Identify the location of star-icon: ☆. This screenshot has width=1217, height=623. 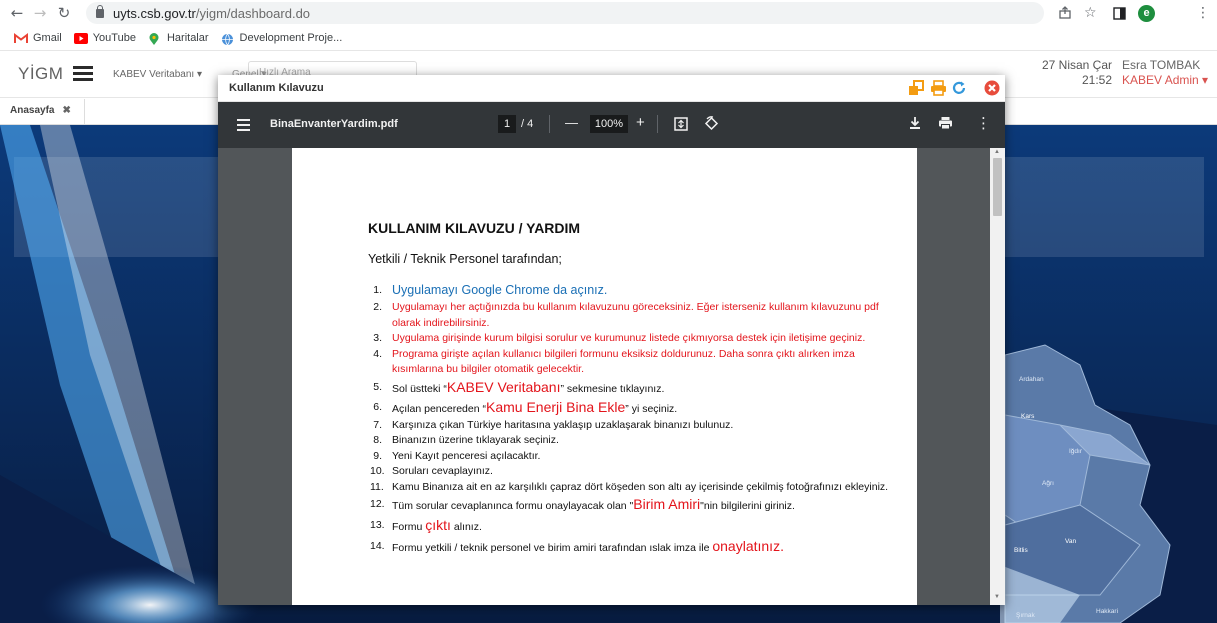
(1090, 13).